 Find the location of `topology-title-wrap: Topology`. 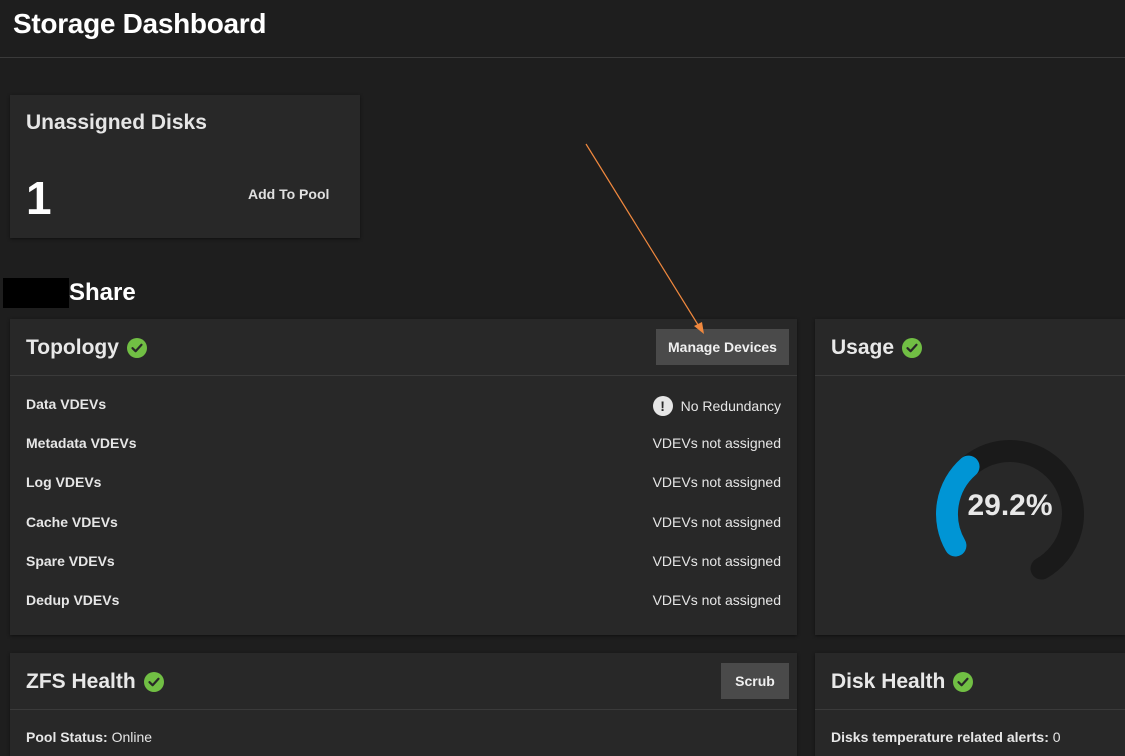

topology-title-wrap: Topology is located at coordinates (86, 348).